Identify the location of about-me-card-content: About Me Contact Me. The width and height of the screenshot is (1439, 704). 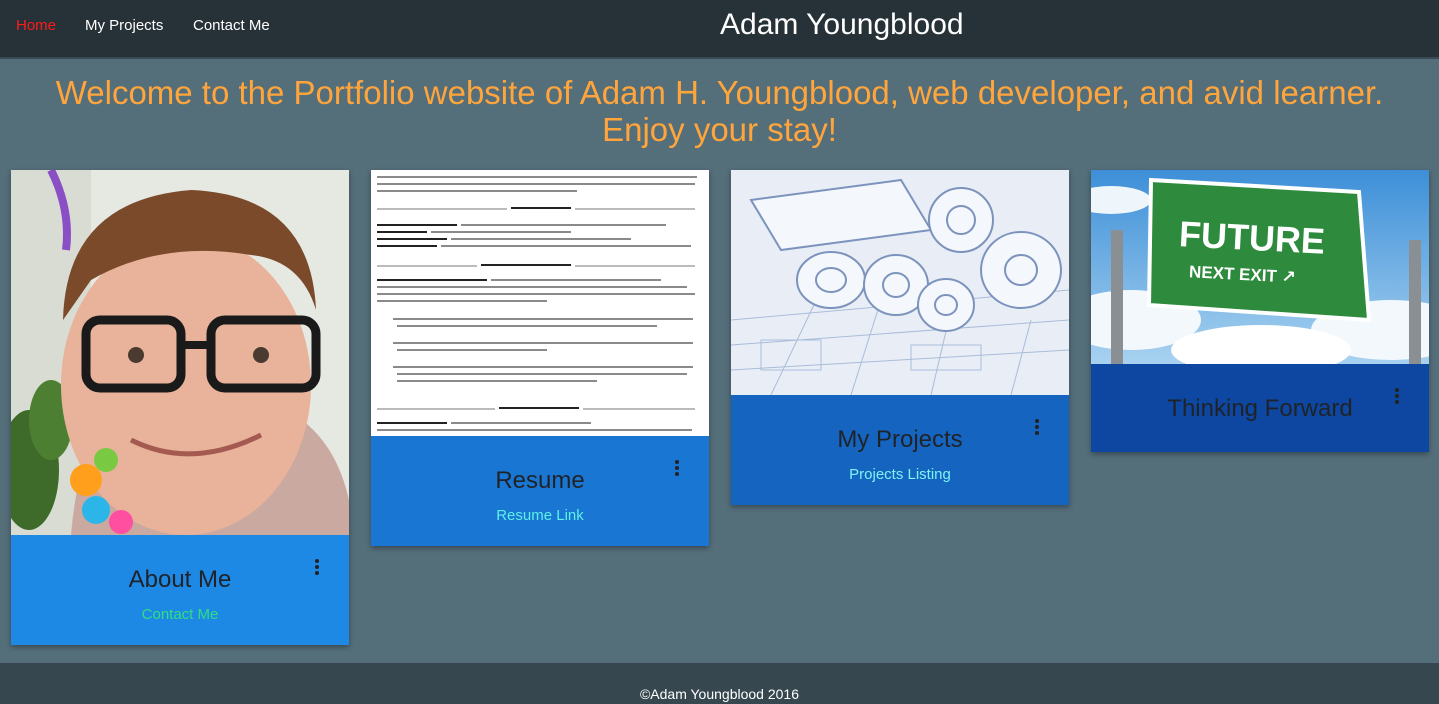
(180, 590).